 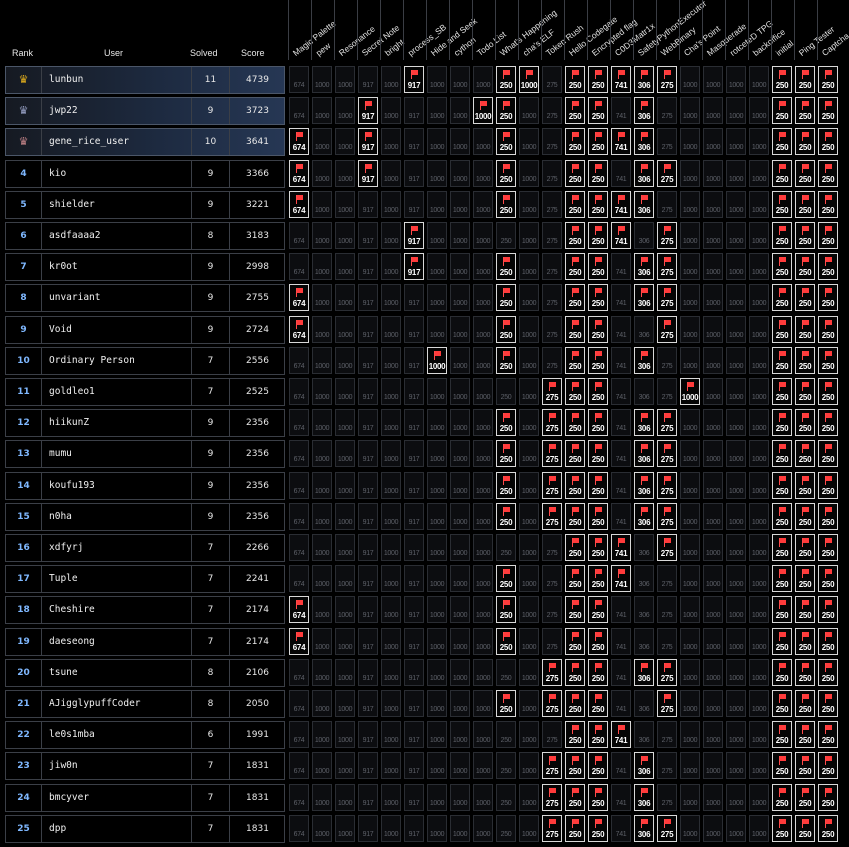 I want to click on challenge-header: cha's ELF, so click(x=537, y=30).